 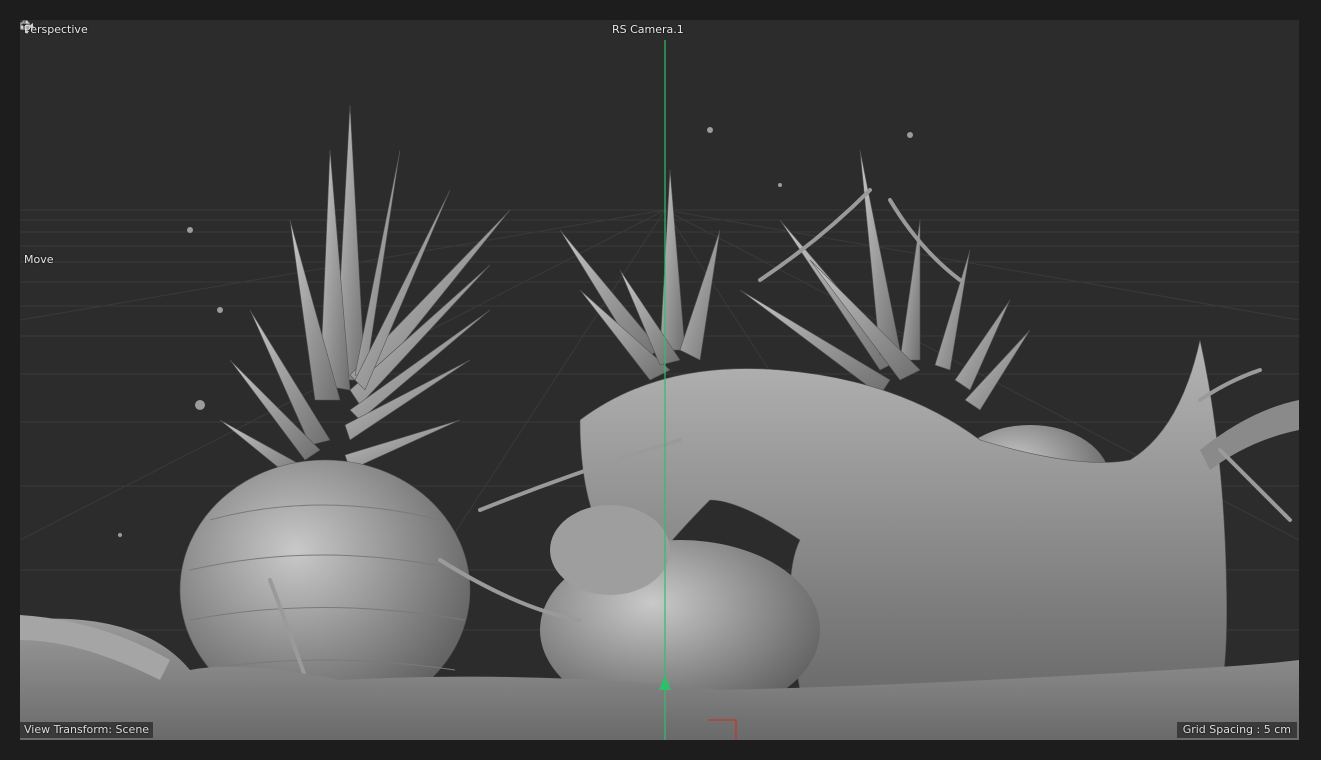 I want to click on pineapple-back-body, so click(x=610, y=550).